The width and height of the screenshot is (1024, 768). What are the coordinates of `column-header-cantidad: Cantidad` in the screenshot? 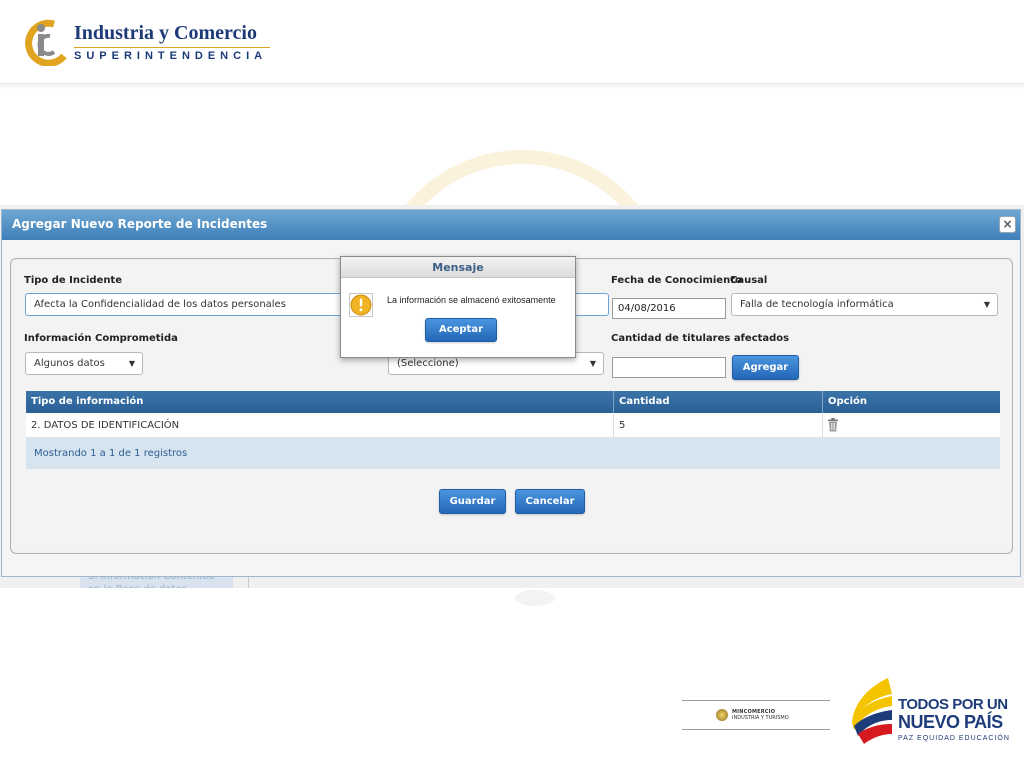 It's located at (718, 402).